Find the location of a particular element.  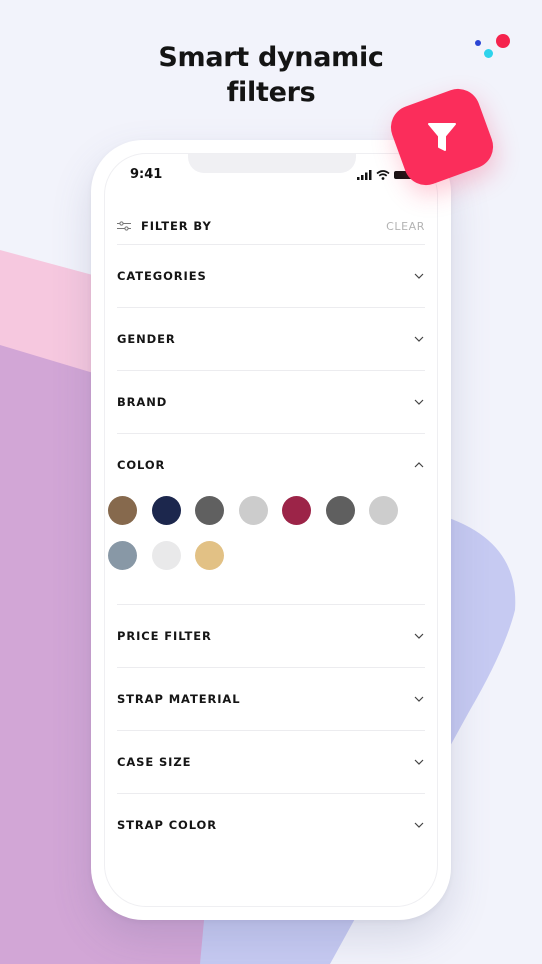

headline-line-1: Smart dynamic is located at coordinates (271, 57).